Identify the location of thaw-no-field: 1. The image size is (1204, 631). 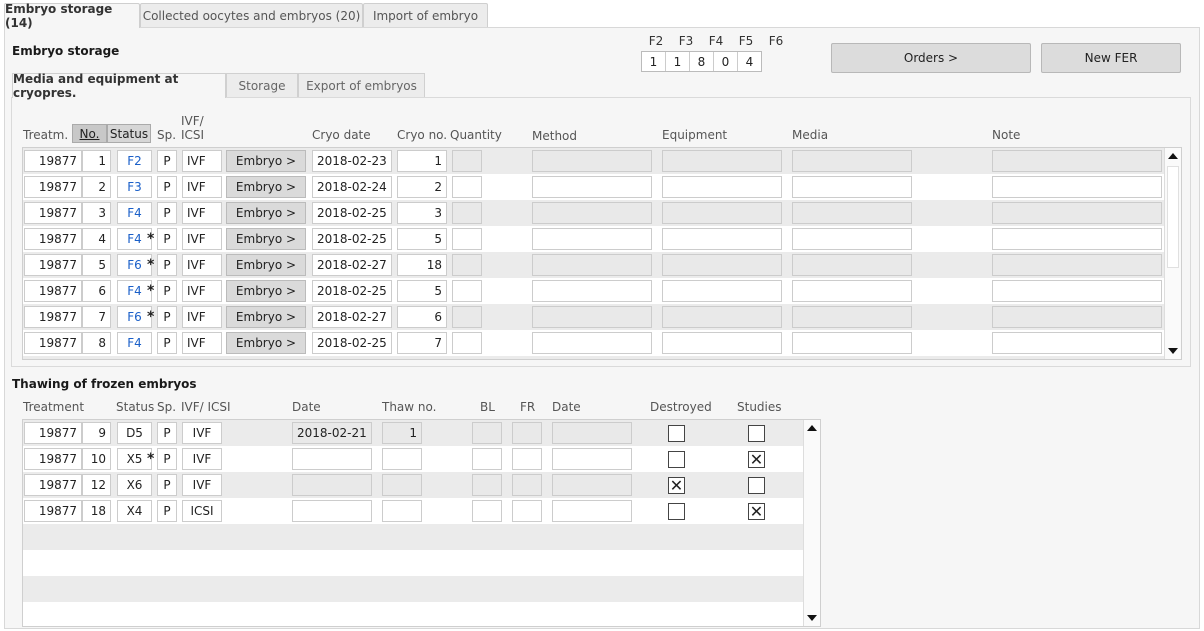
(402, 433).